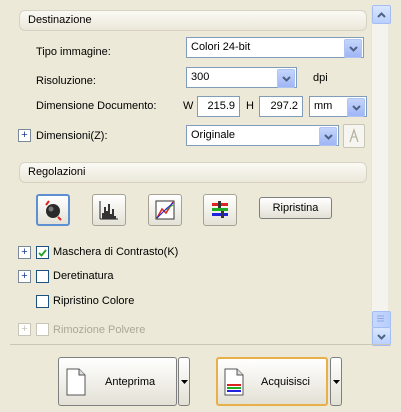 This screenshot has width=401, height=412. What do you see at coordinates (275, 47) in the screenshot?
I see `tipo-immagine-select: Colori 24-bit` at bounding box center [275, 47].